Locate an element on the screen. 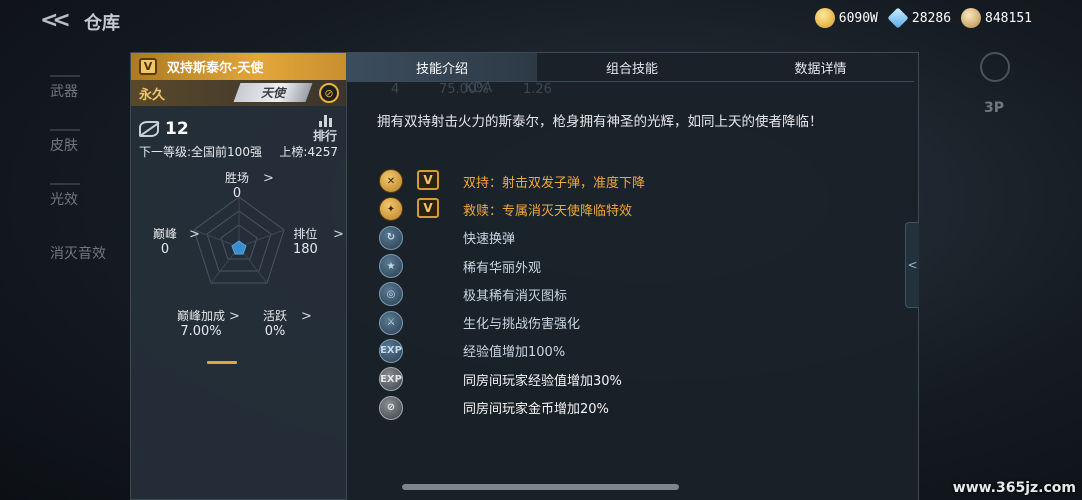  rare-skin-icon: ★ is located at coordinates (391, 266).